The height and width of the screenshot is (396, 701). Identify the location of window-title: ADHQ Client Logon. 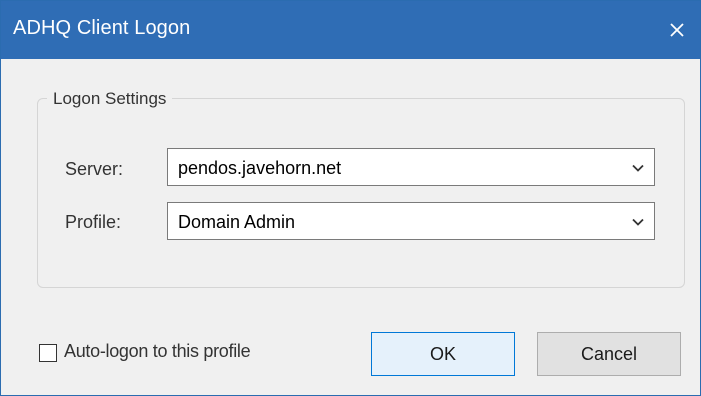
(102, 28).